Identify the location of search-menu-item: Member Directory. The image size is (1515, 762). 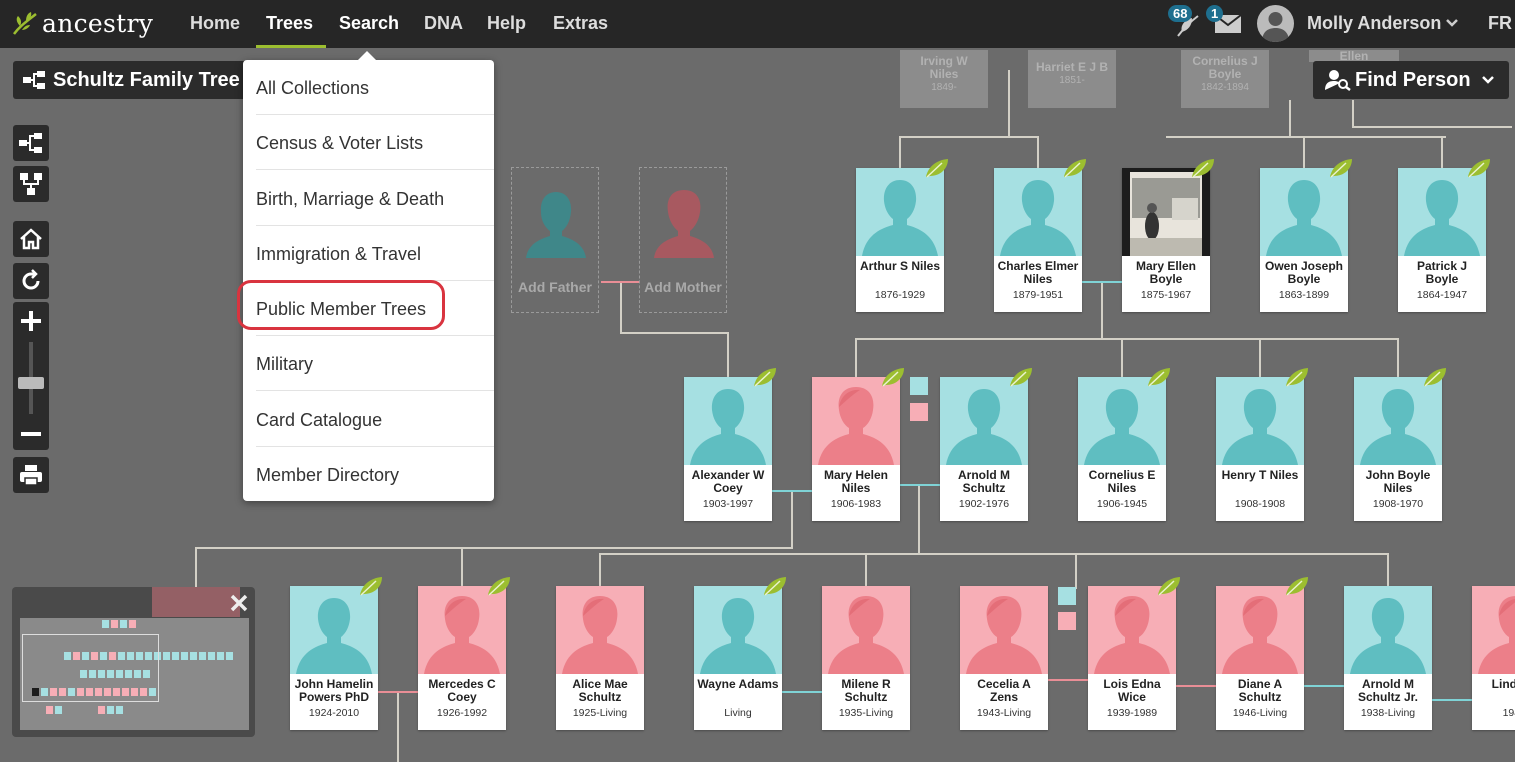
(368, 475).